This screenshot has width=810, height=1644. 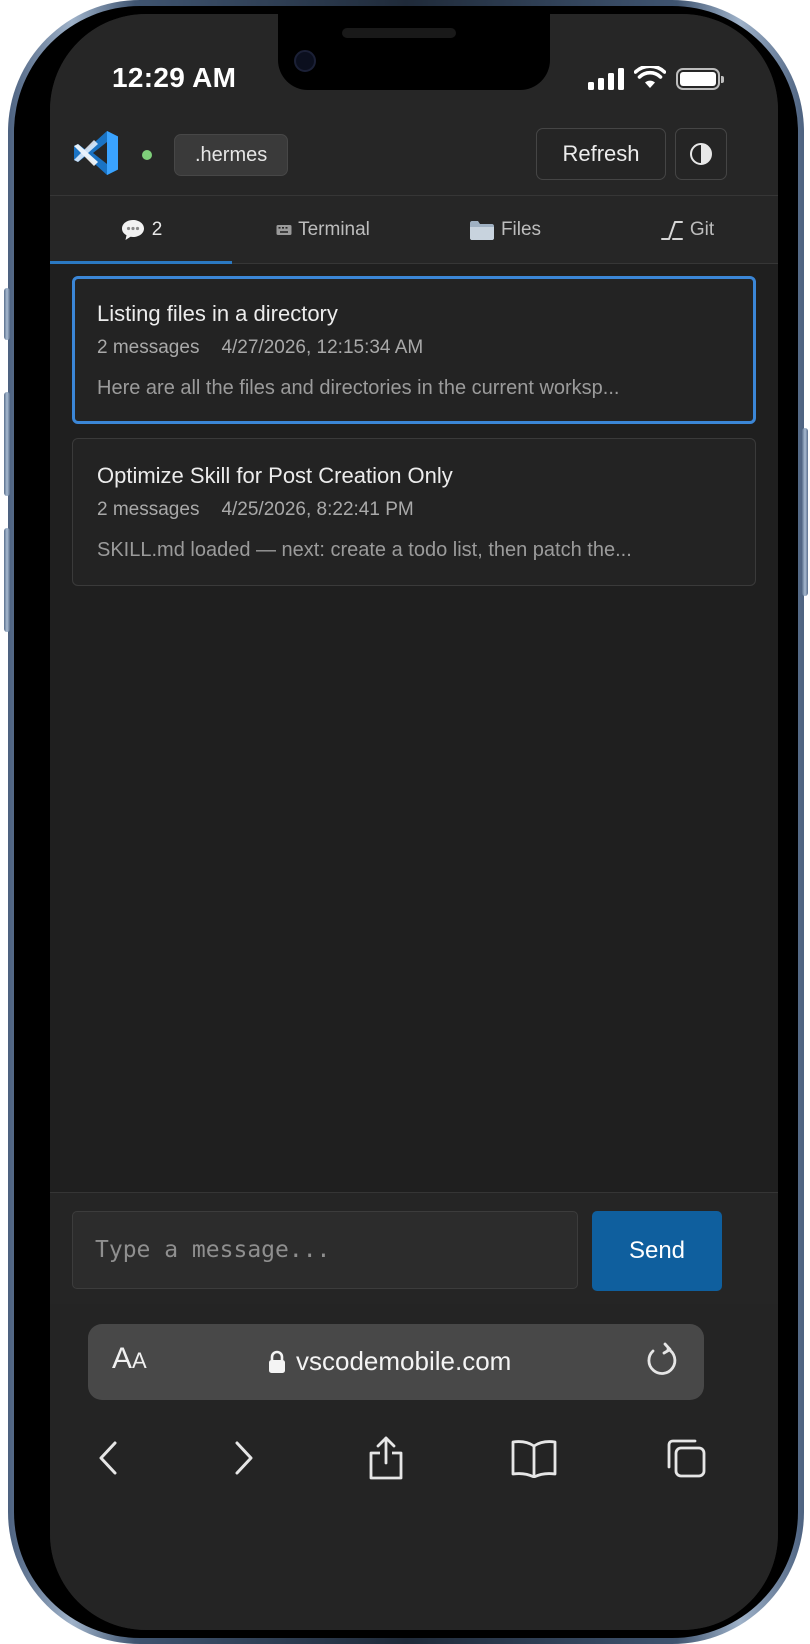 I want to click on send-button: Send, so click(x=657, y=1251).